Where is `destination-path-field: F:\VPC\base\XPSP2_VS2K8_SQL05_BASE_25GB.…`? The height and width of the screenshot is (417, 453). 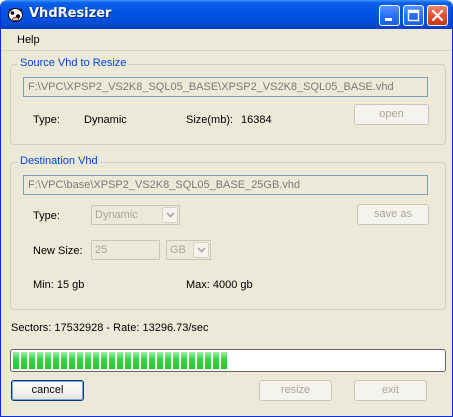 destination-path-field: F:\VPC\base\XPSP2_VS2K8_SQL05_BASE_25GB.… is located at coordinates (225, 185).